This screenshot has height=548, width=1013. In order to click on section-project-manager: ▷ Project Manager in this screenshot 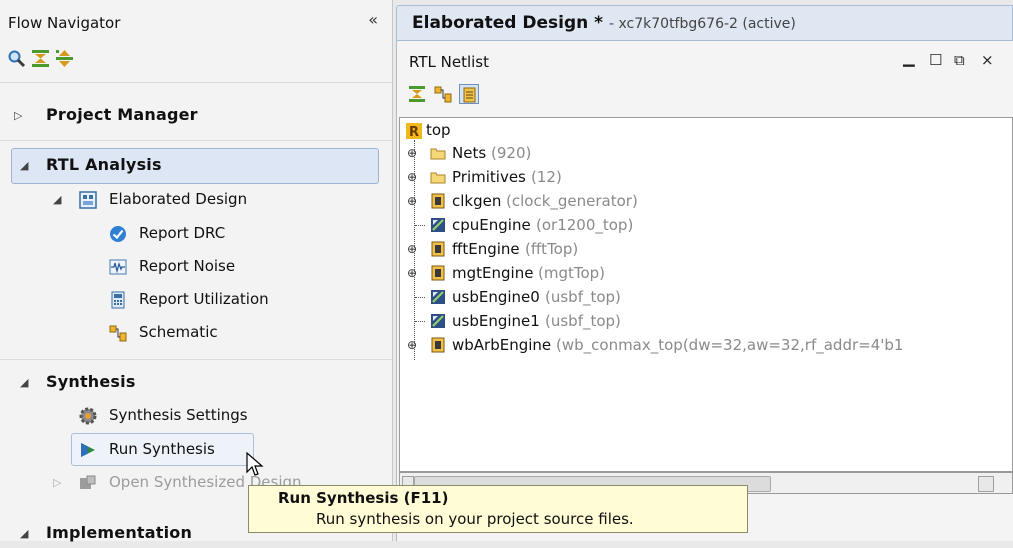, I will do `click(196, 115)`.